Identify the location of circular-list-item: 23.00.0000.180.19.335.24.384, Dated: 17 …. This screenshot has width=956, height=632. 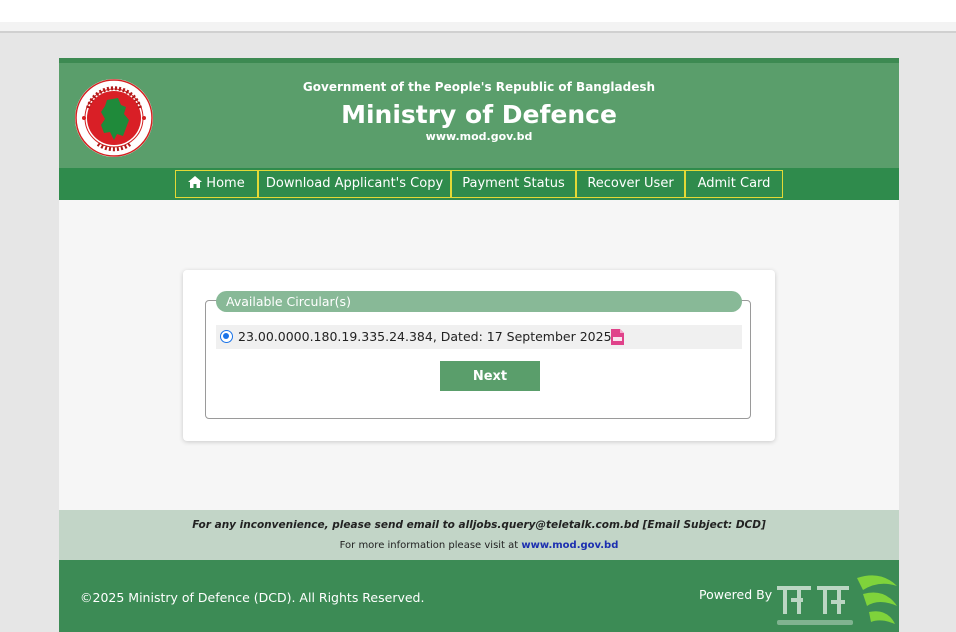
(479, 337).